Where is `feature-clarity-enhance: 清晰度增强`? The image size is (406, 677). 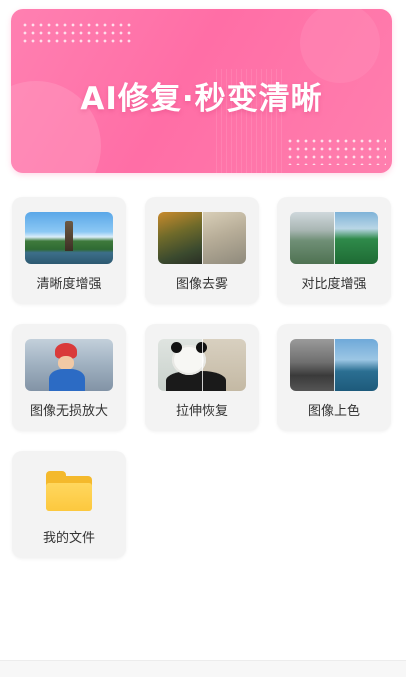
feature-clarity-enhance: 清晰度增强 is located at coordinates (69, 250).